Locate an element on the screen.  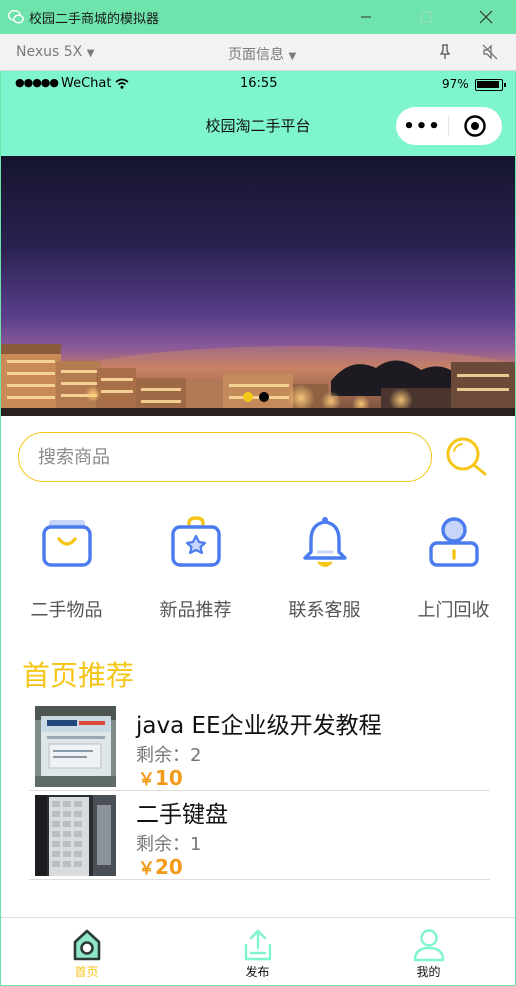
product-stock: 剩余：2 is located at coordinates (168, 754).